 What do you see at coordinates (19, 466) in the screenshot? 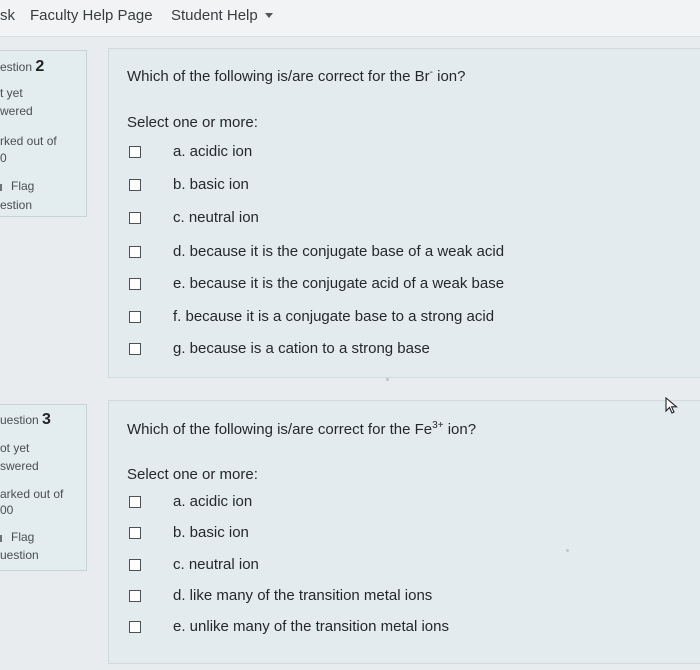
I see `status-line: swered` at bounding box center [19, 466].